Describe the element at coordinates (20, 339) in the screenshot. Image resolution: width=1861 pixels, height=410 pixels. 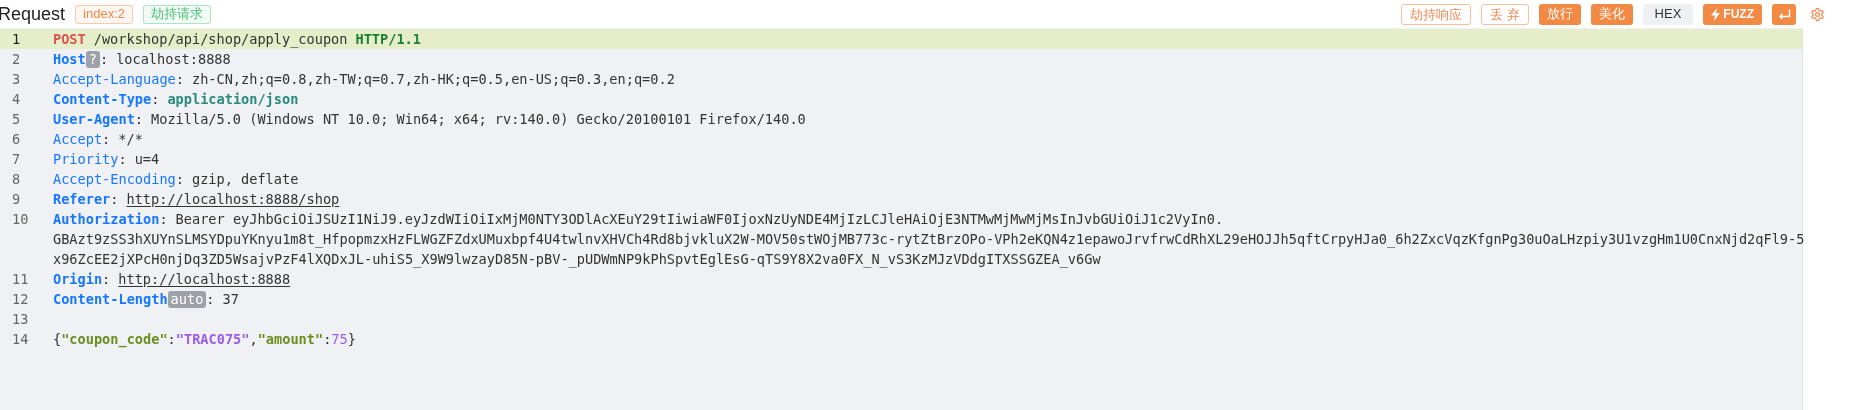
I see `line-number: 14` at that location.